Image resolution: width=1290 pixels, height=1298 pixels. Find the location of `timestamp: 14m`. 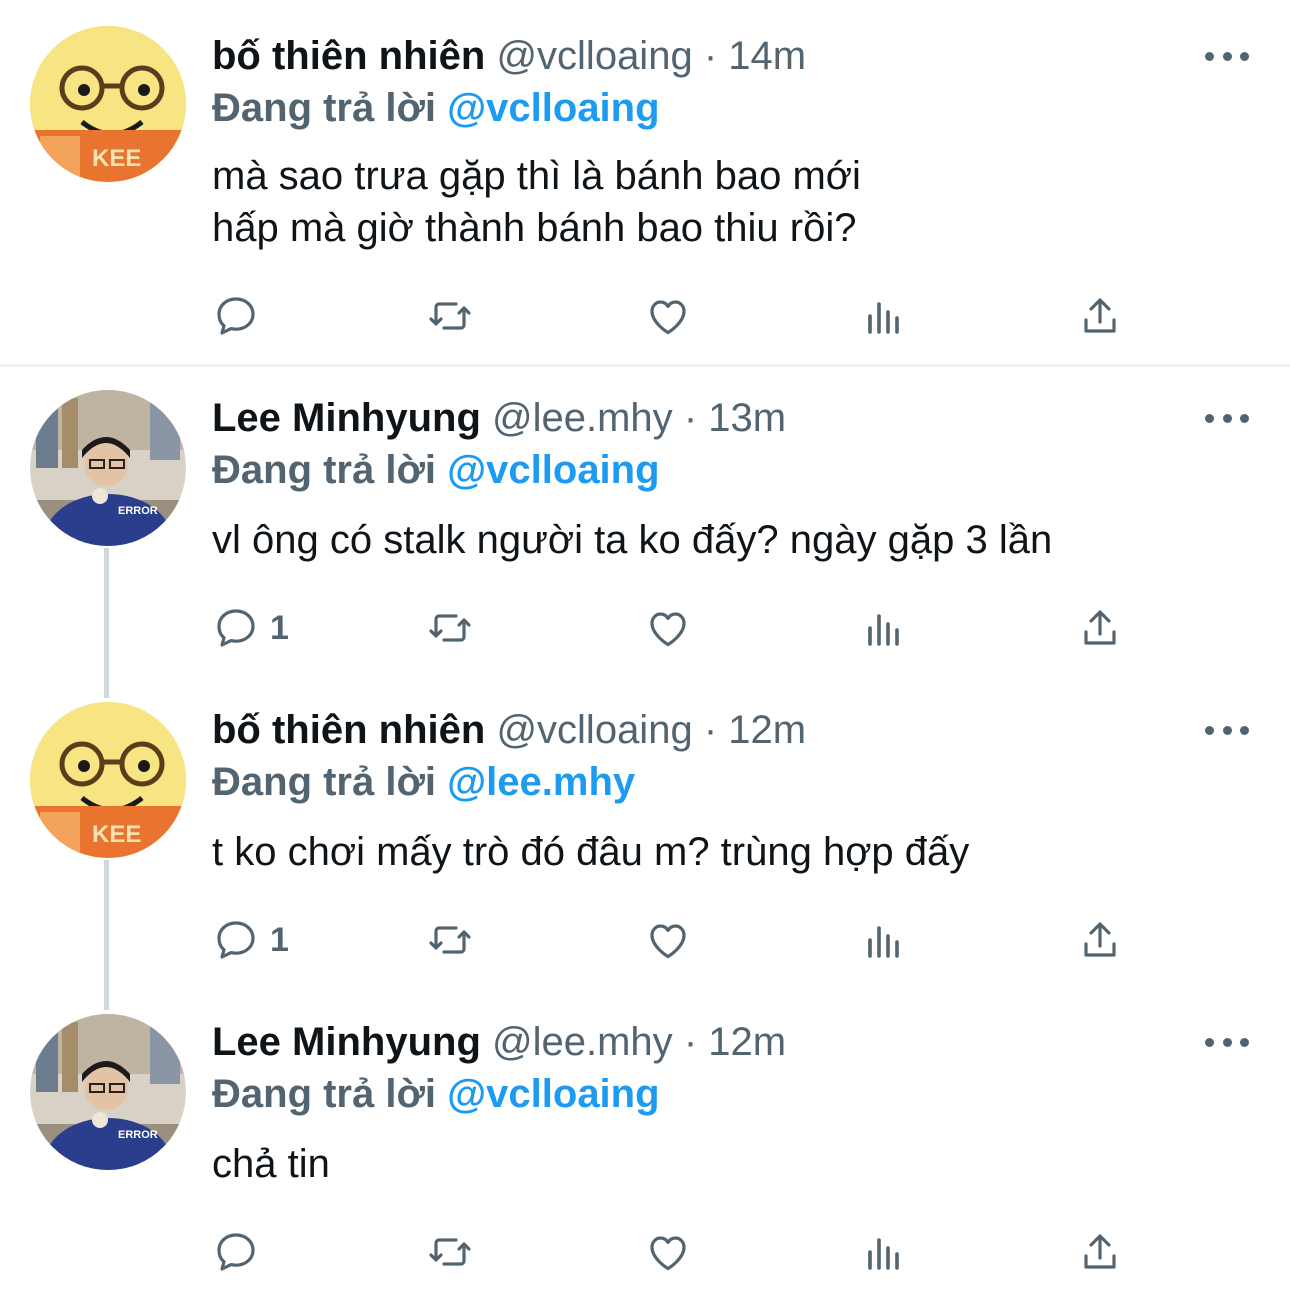

timestamp: 14m is located at coordinates (767, 56).